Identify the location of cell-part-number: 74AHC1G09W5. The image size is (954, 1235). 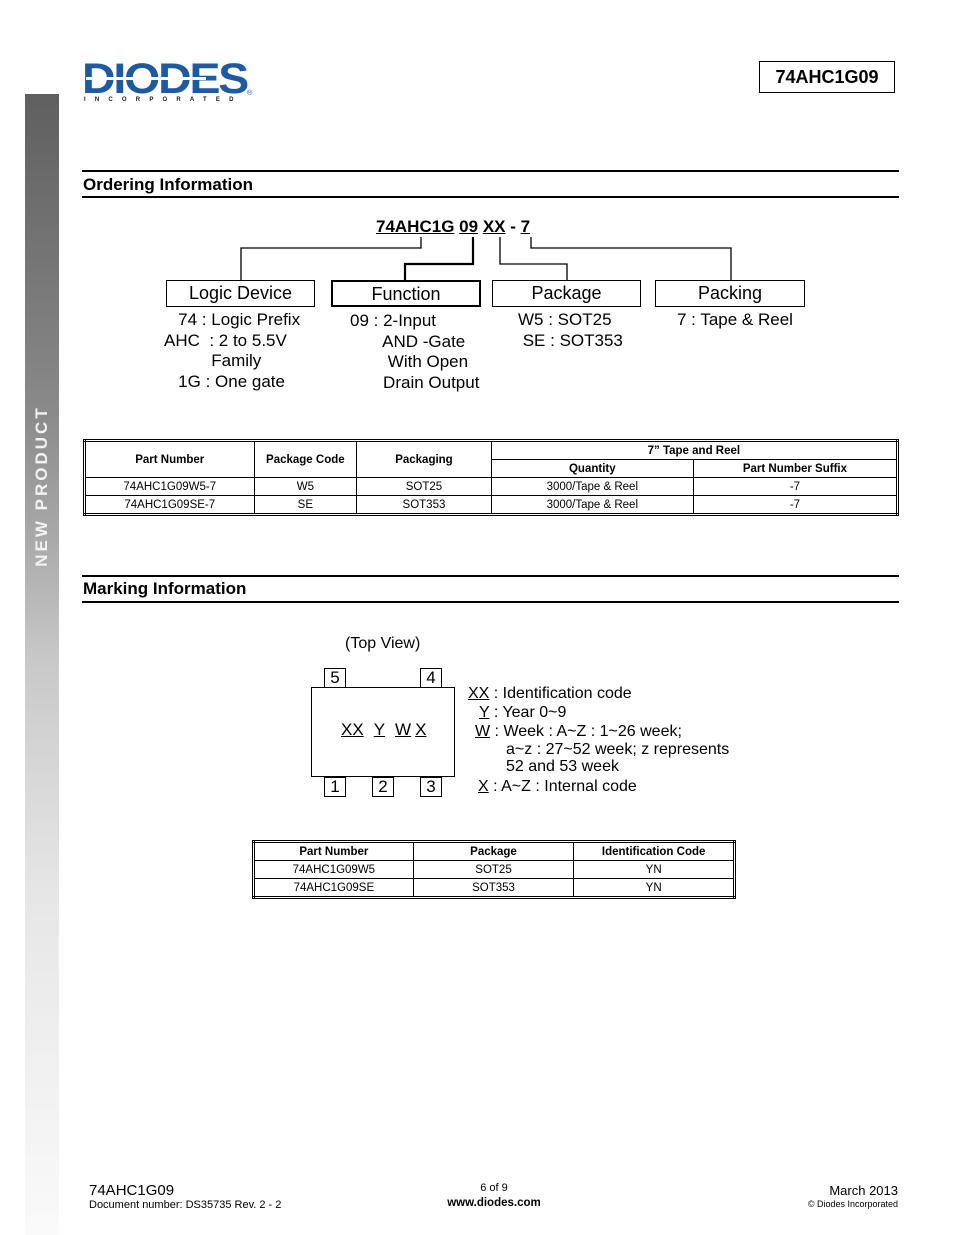
(333, 869).